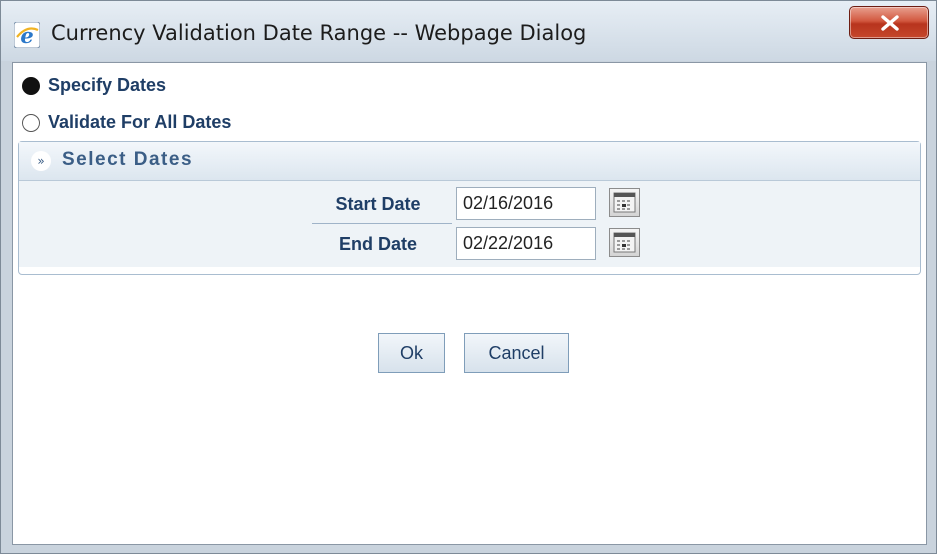 This screenshot has height=554, width=937. I want to click on end-date-label: End Date, so click(377, 244).